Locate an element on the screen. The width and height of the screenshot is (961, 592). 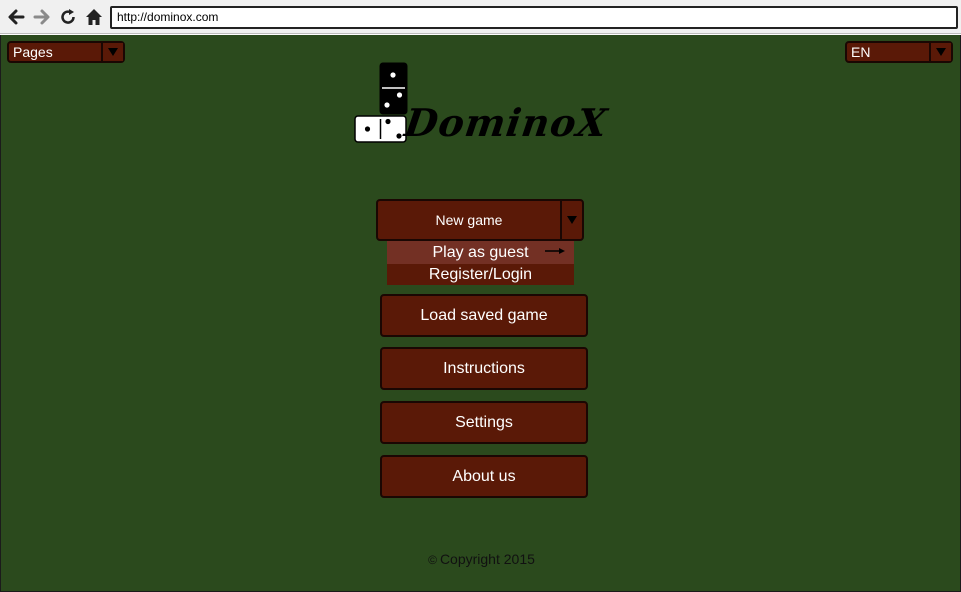
new-game-dropdown-menu: Play as guest Register/Login is located at coordinates (480, 263).